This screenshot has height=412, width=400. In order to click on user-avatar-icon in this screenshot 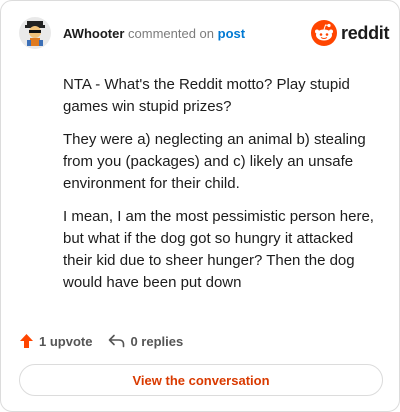, I will do `click(35, 33)`.